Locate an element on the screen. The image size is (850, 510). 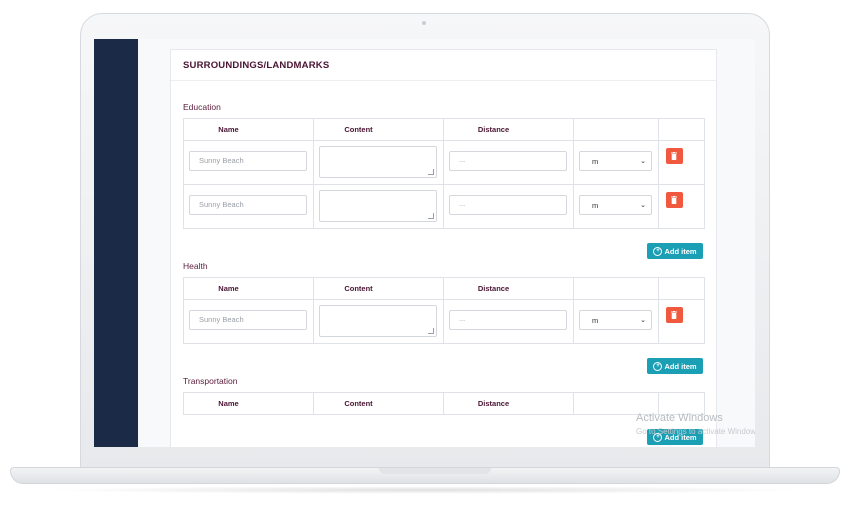
section-label-education: Education is located at coordinates (202, 107).